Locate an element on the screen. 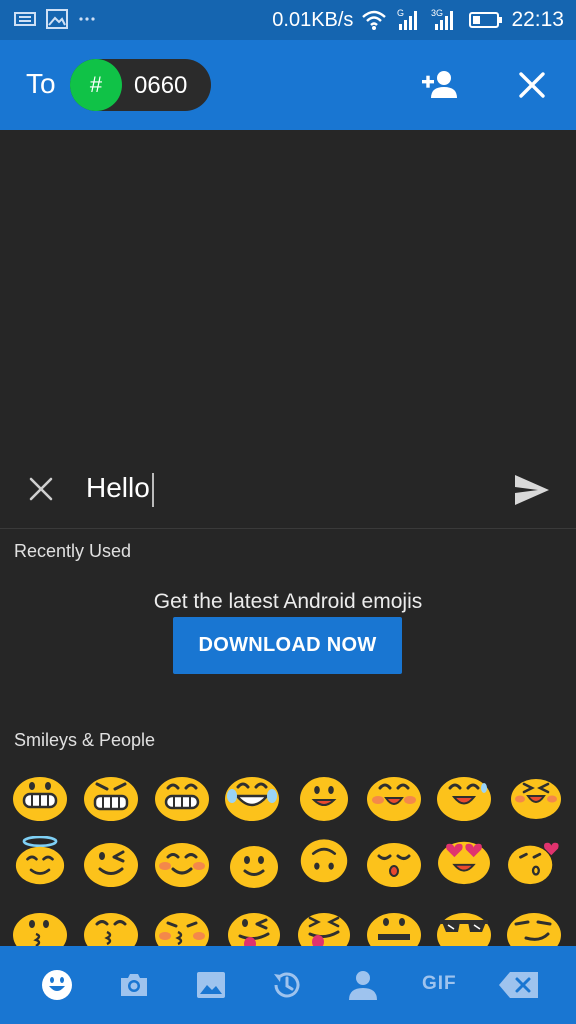  smileys-people-title: Smileys & People is located at coordinates (85, 740).